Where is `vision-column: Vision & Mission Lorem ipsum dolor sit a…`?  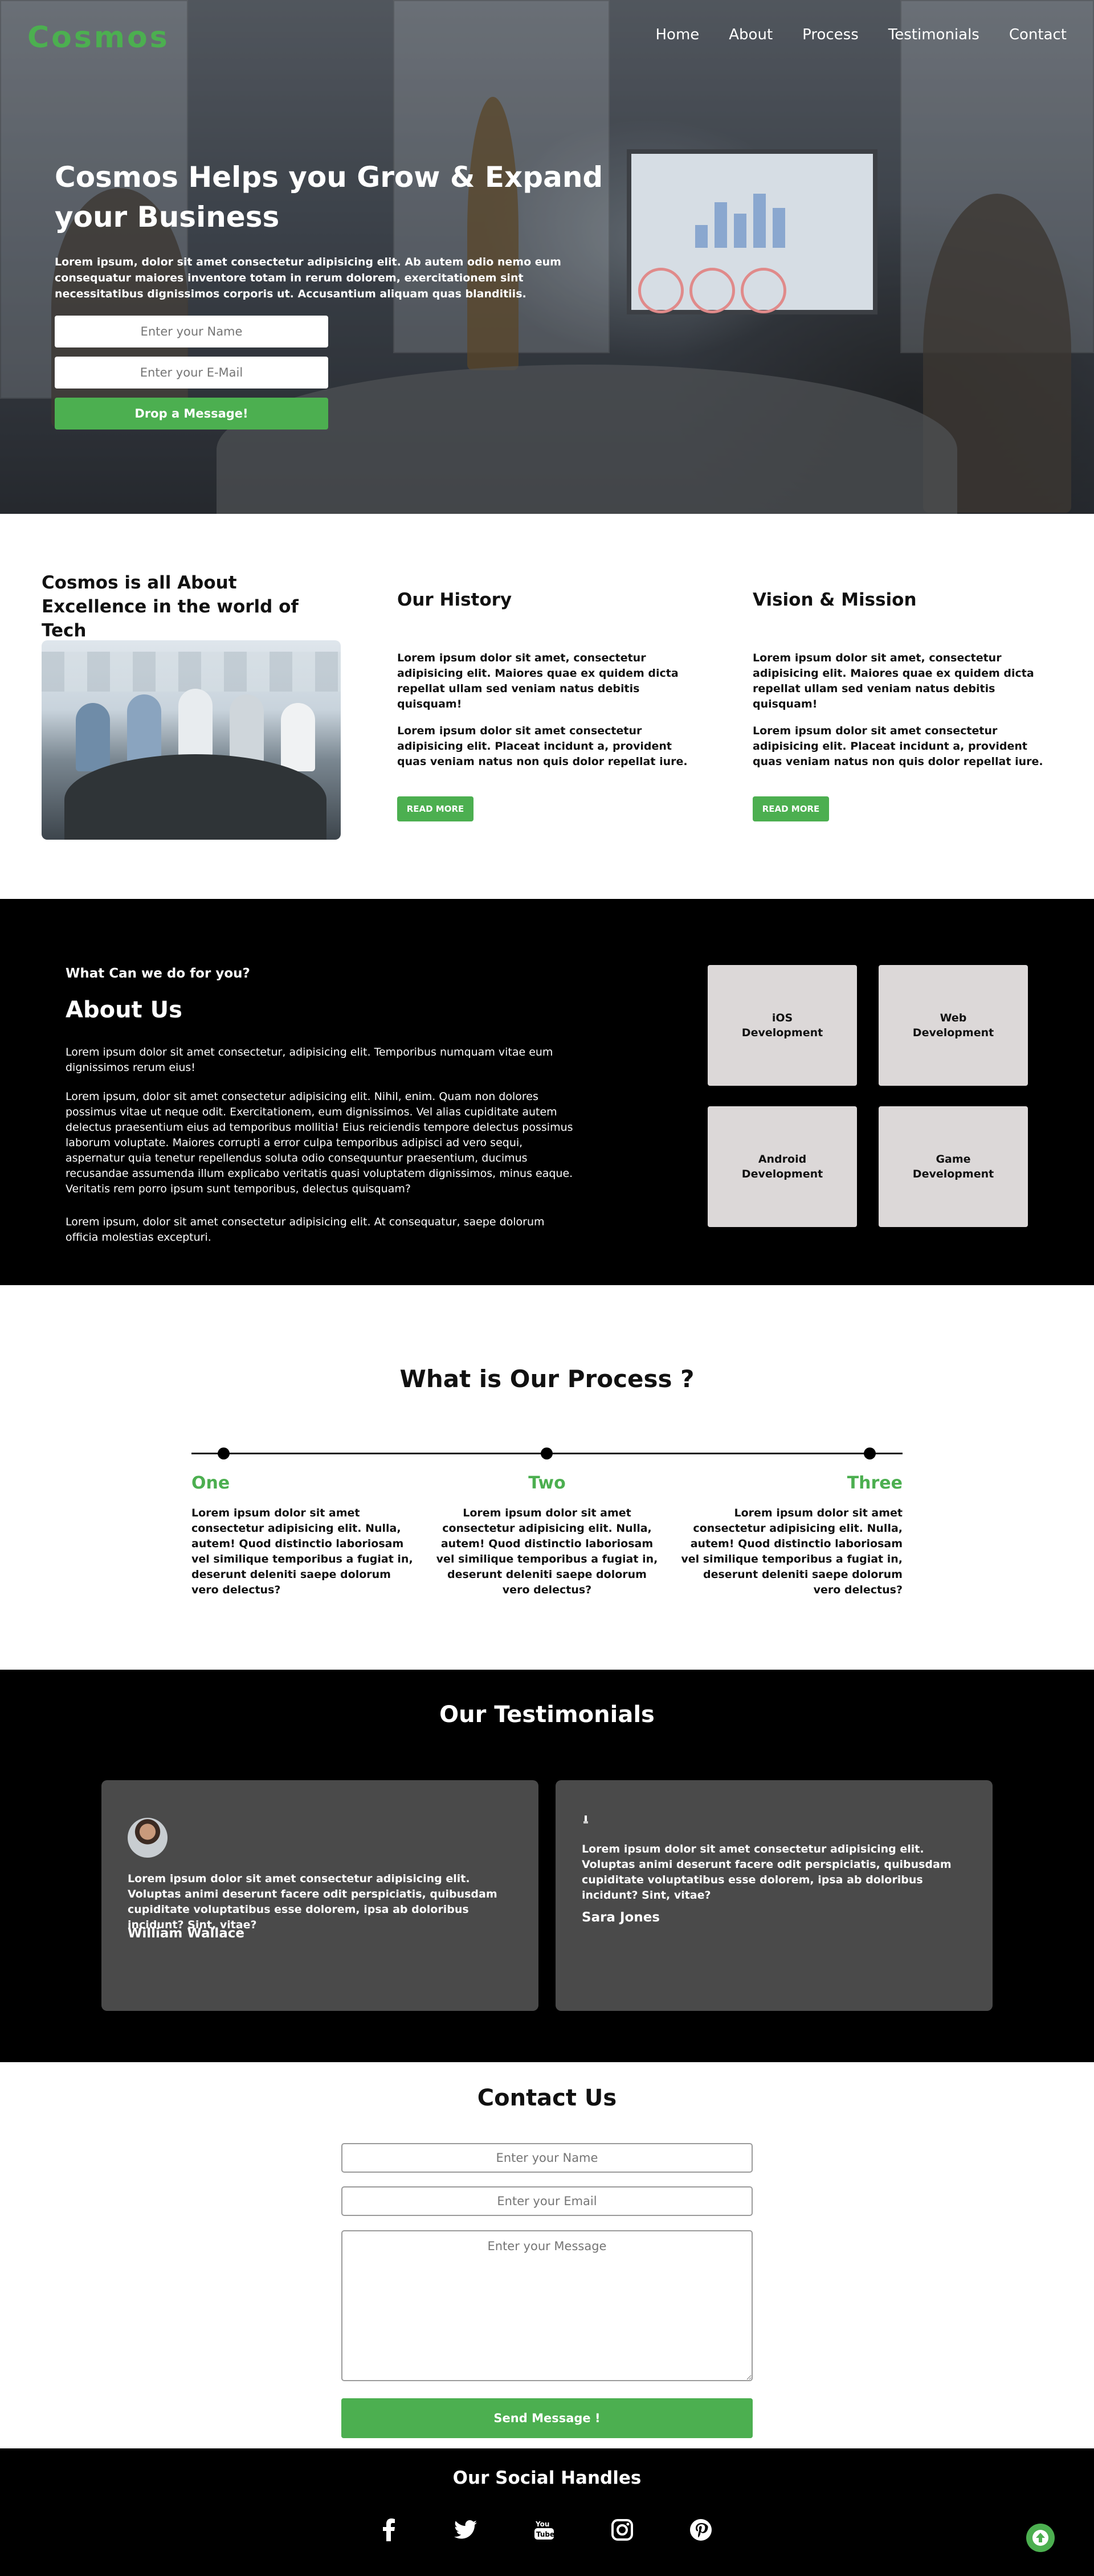 vision-column: Vision & Mission Lorem ipsum dolor sit a… is located at coordinates (904, 679).